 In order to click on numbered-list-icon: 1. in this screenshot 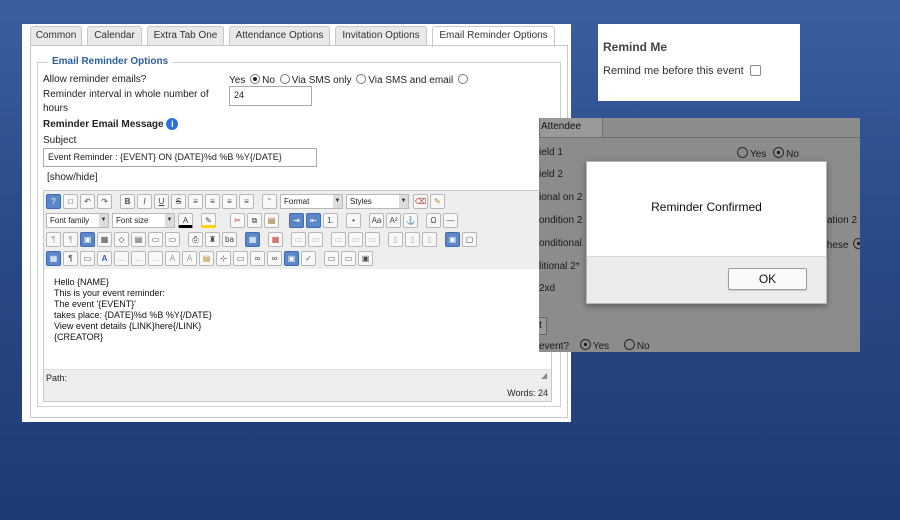, I will do `click(330, 220)`.